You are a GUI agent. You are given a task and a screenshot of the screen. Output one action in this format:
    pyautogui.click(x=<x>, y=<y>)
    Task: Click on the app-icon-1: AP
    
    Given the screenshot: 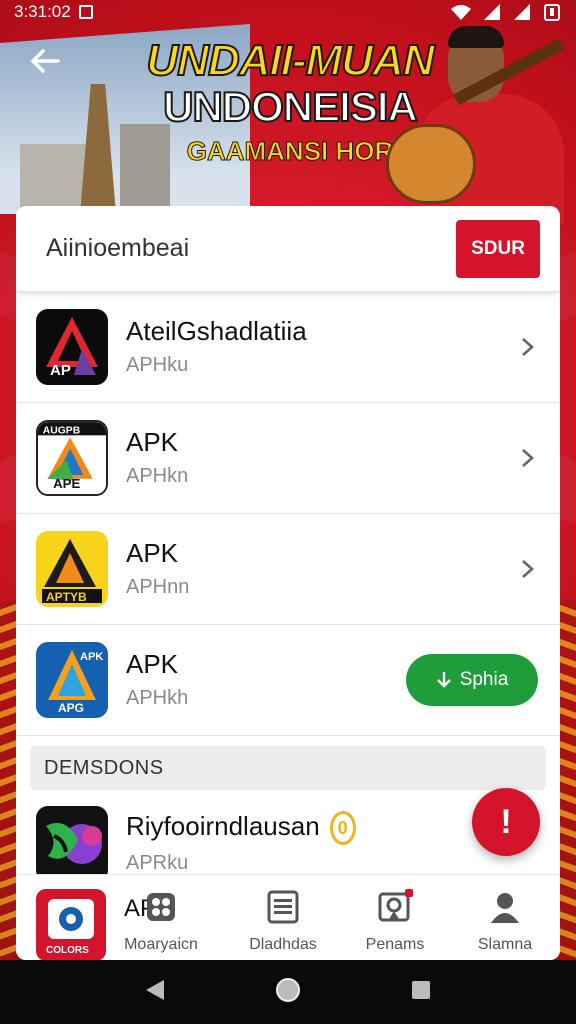 What is the action you would take?
    pyautogui.click(x=72, y=347)
    